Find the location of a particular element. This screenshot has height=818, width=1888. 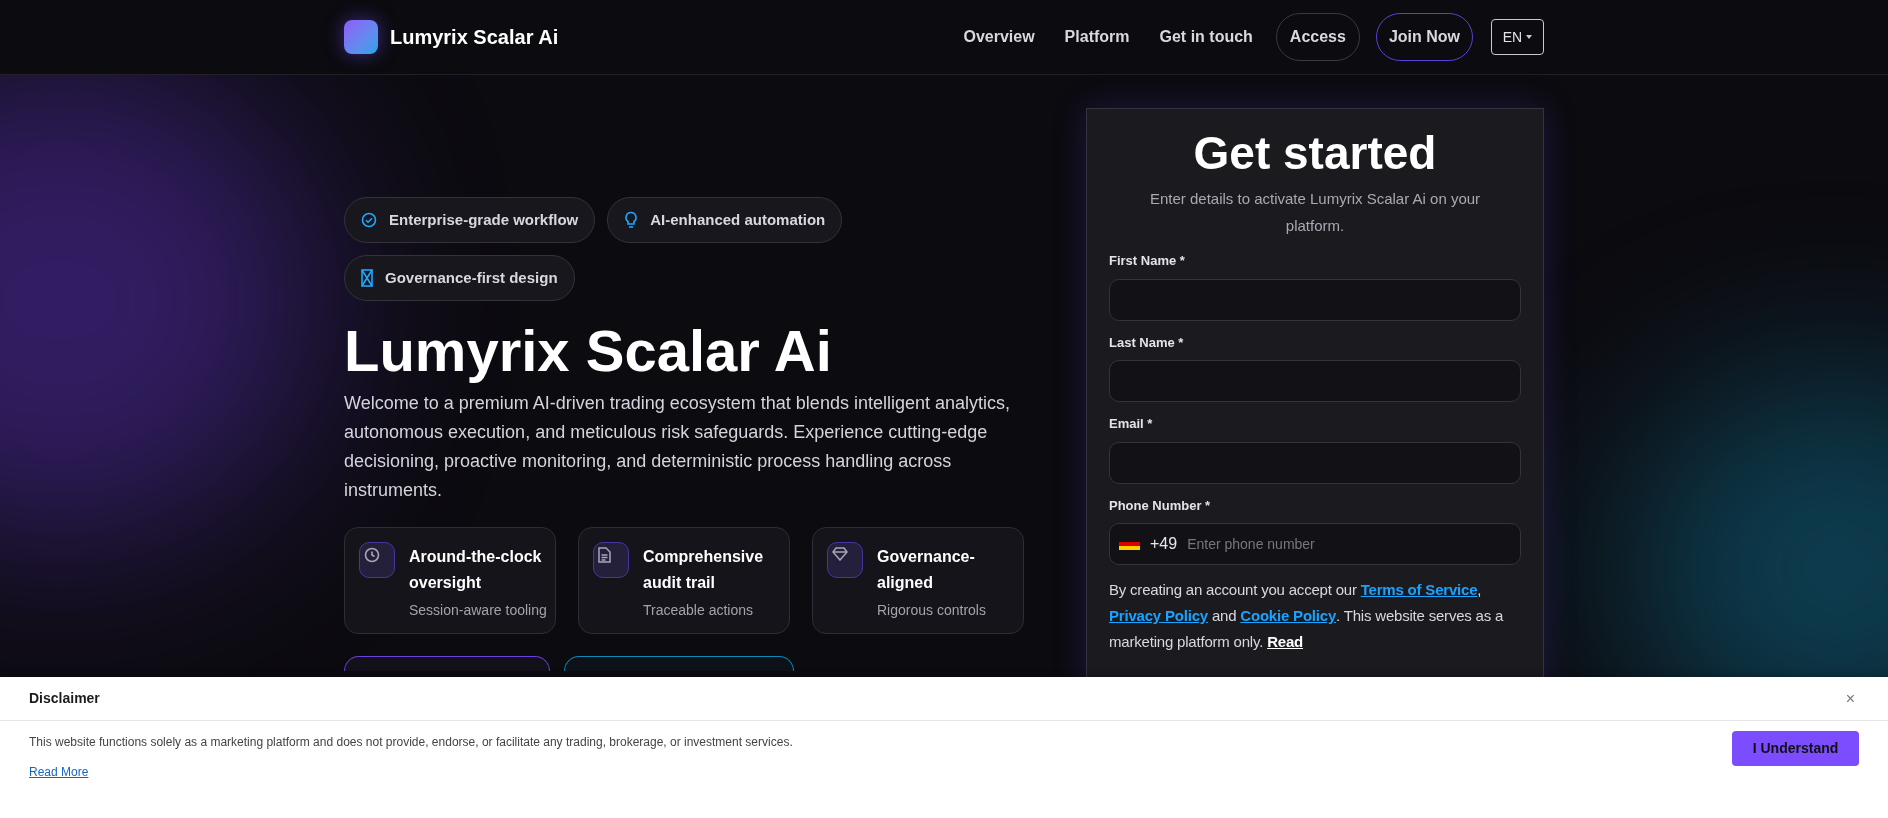

field-label: Phone Number * is located at coordinates (1160, 505).